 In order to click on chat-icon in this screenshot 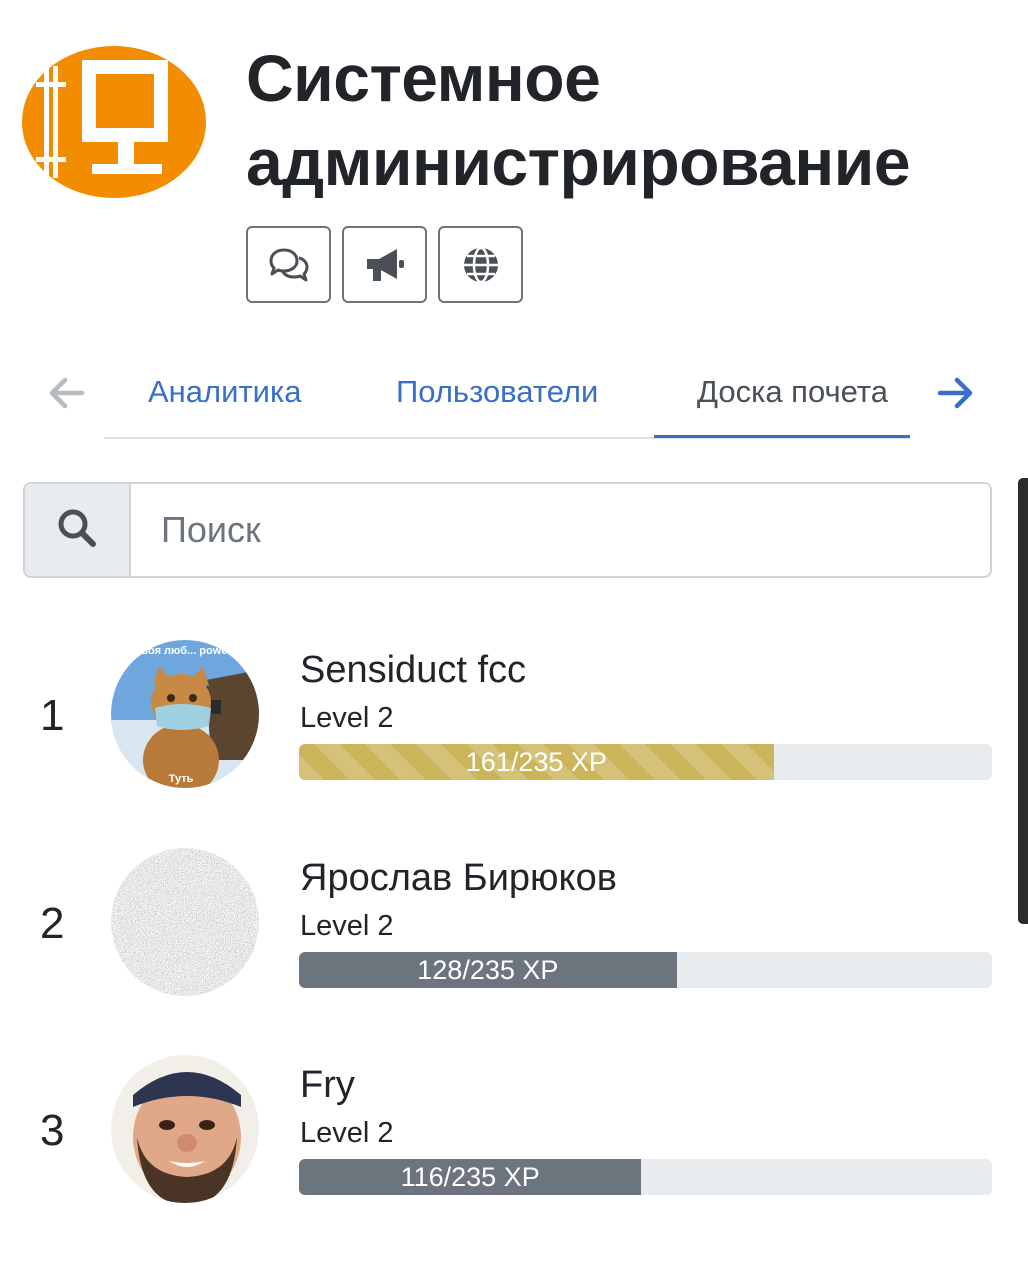, I will do `click(289, 265)`.